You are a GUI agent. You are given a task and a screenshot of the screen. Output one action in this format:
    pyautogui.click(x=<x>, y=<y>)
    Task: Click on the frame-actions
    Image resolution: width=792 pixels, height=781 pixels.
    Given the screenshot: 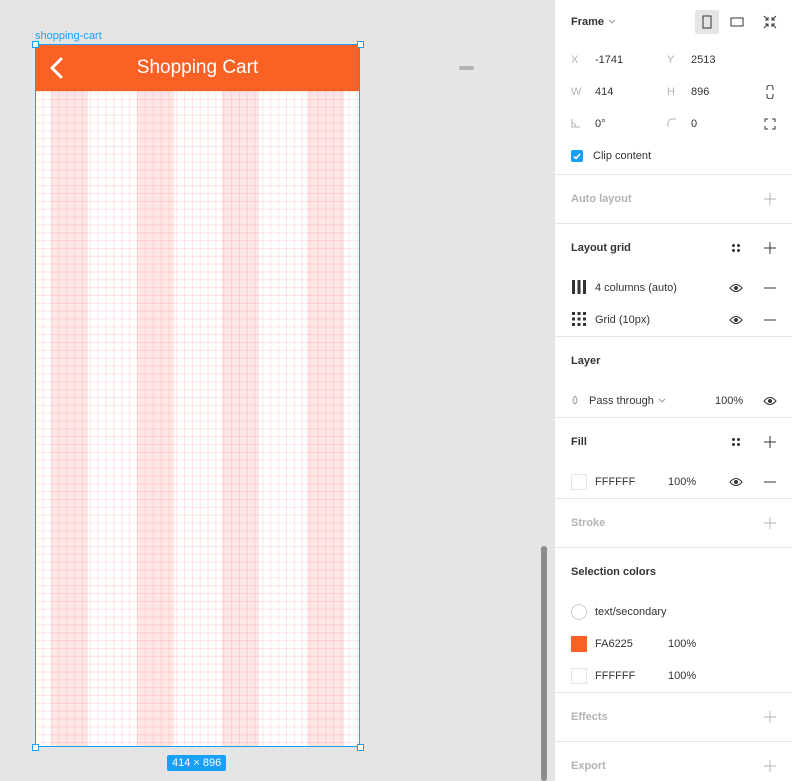 What is the action you would take?
    pyautogui.click(x=770, y=22)
    